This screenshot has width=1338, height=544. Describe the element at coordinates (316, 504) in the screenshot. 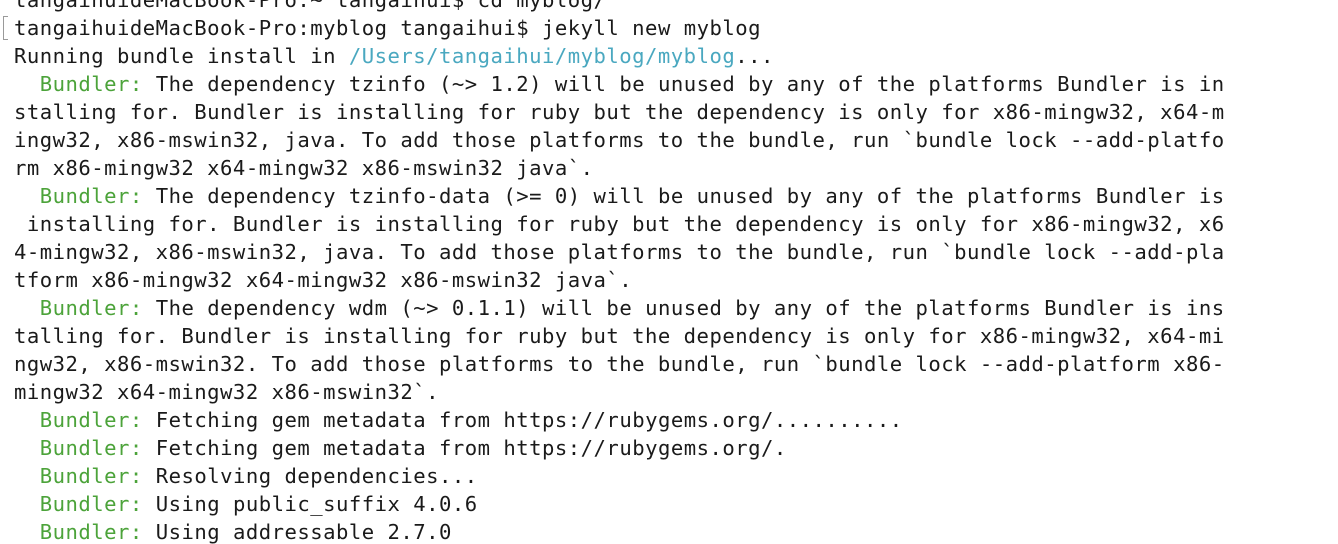

I see `bundler-message: Using public_suffix 4.0.6` at that location.